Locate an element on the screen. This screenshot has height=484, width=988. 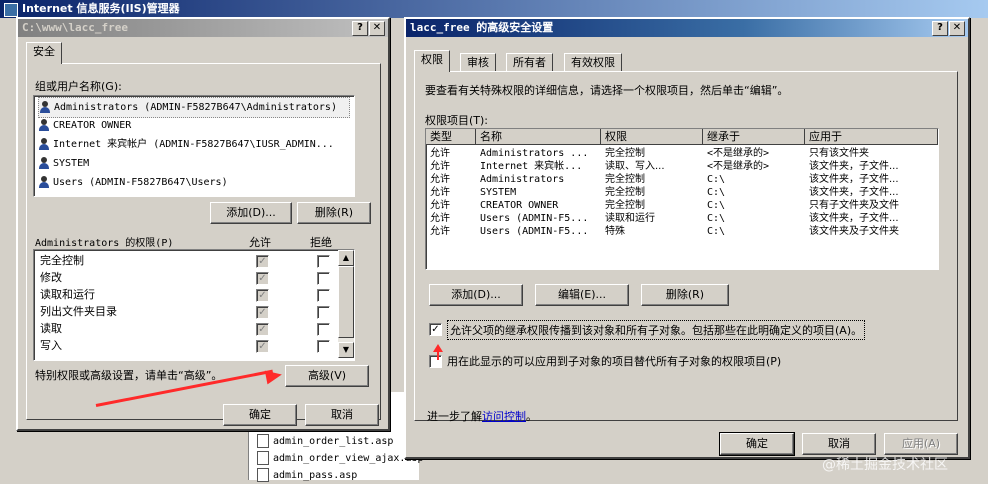
tab-effective-permissions: 有效权限 is located at coordinates (593, 62).